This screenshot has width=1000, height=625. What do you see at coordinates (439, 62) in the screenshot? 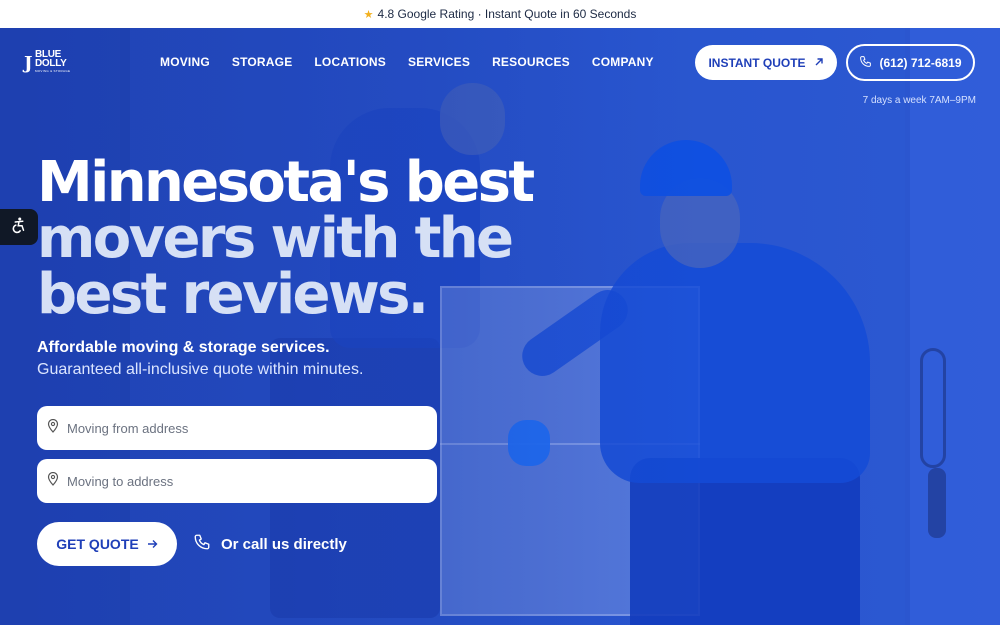
I see `nav-item-services: SERVICES` at bounding box center [439, 62].